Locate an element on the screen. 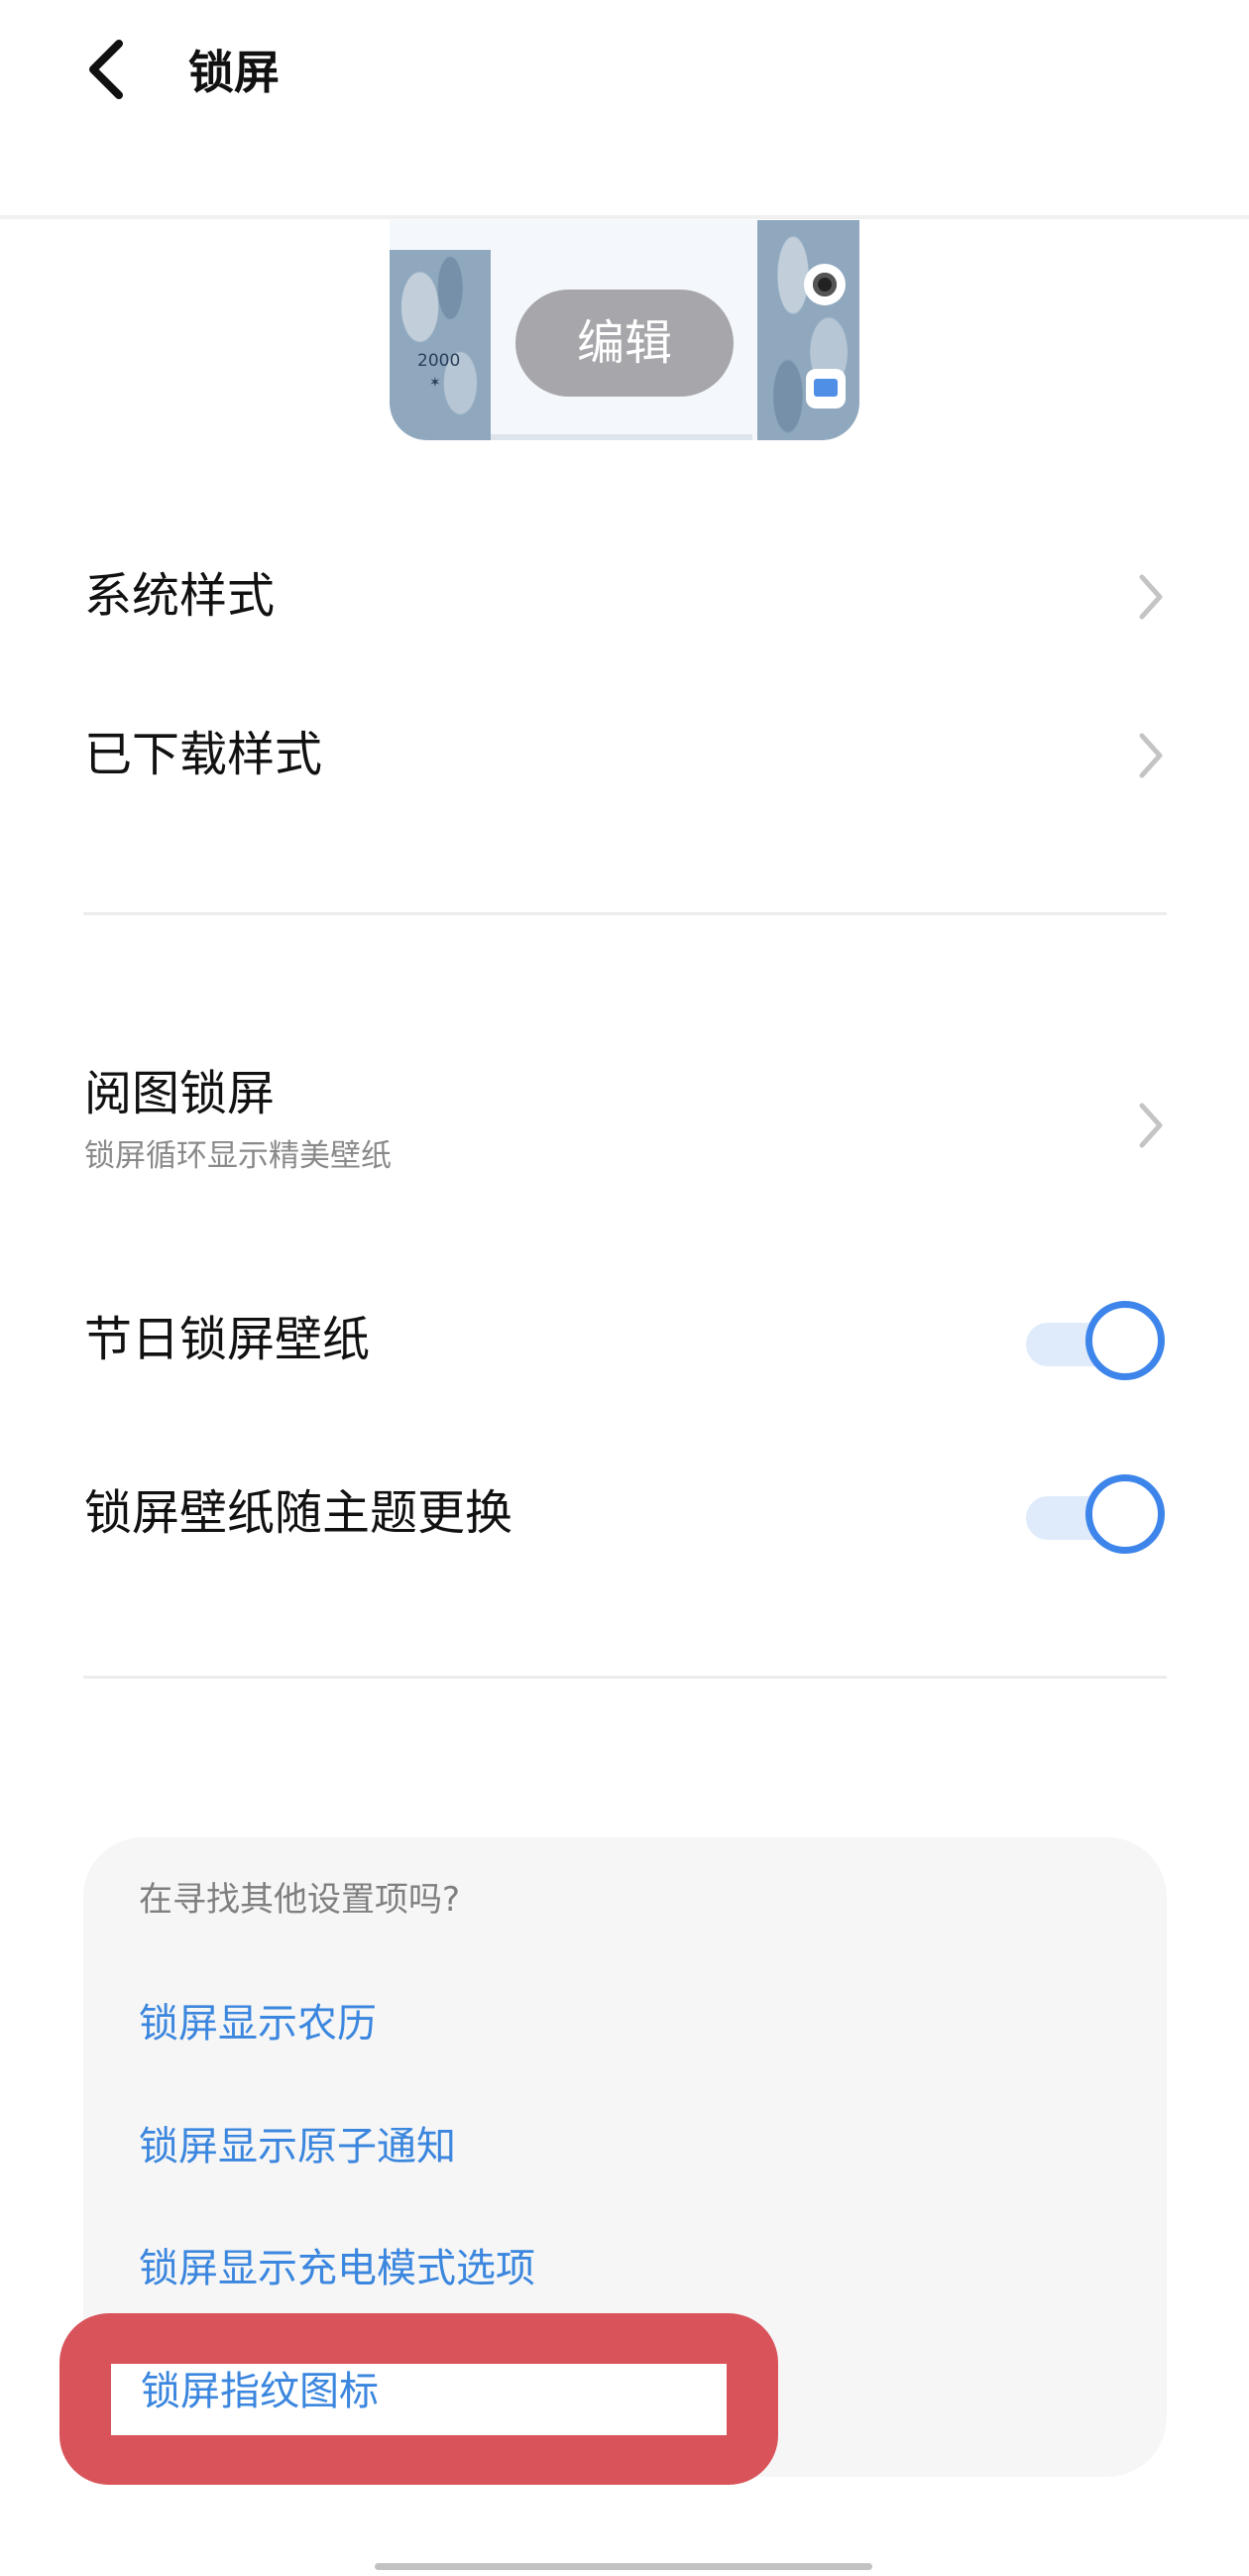 This screenshot has width=1249, height=2576. reader-lockscreen-label: 阅图锁屏 is located at coordinates (180, 1093).